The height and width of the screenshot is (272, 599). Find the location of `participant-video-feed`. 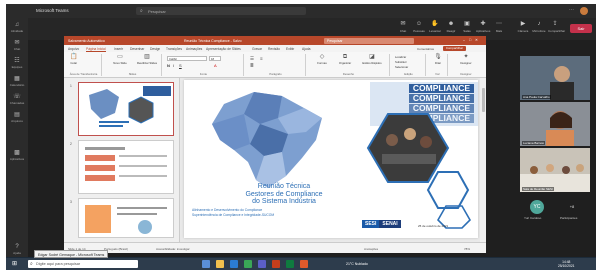

participant-video-feed is located at coordinates (555, 78).